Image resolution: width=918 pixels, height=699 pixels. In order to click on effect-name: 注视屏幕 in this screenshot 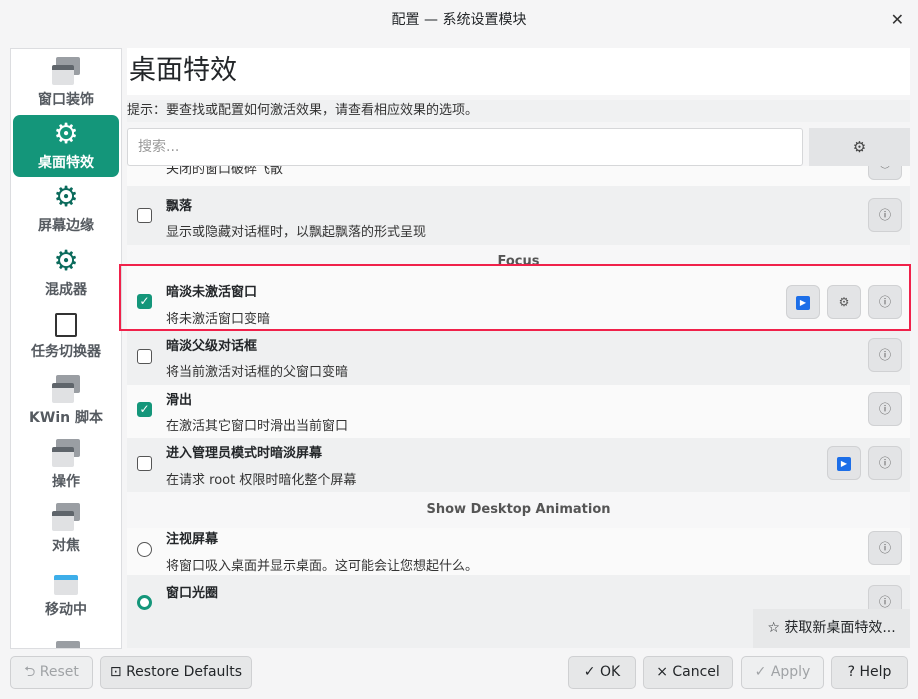, I will do `click(192, 539)`.